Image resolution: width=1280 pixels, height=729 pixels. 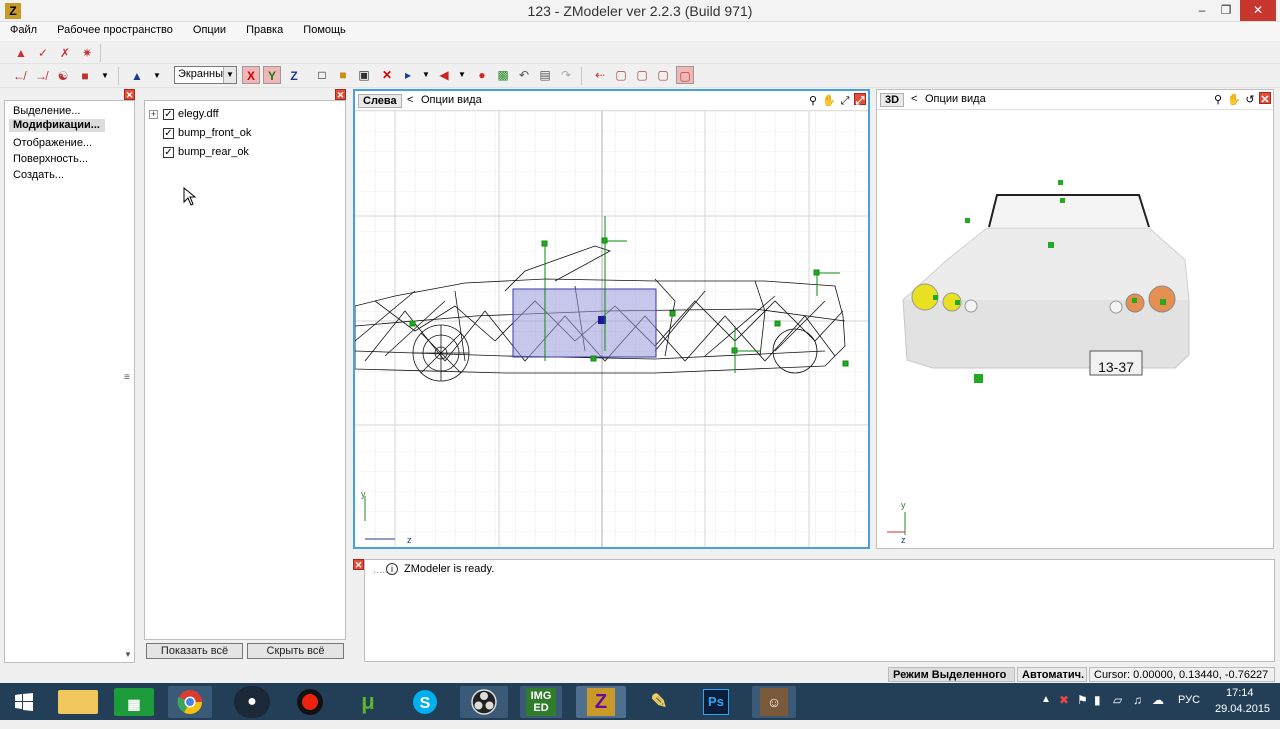 I want to click on record-sphere-icon: ●, so click(x=482, y=75).